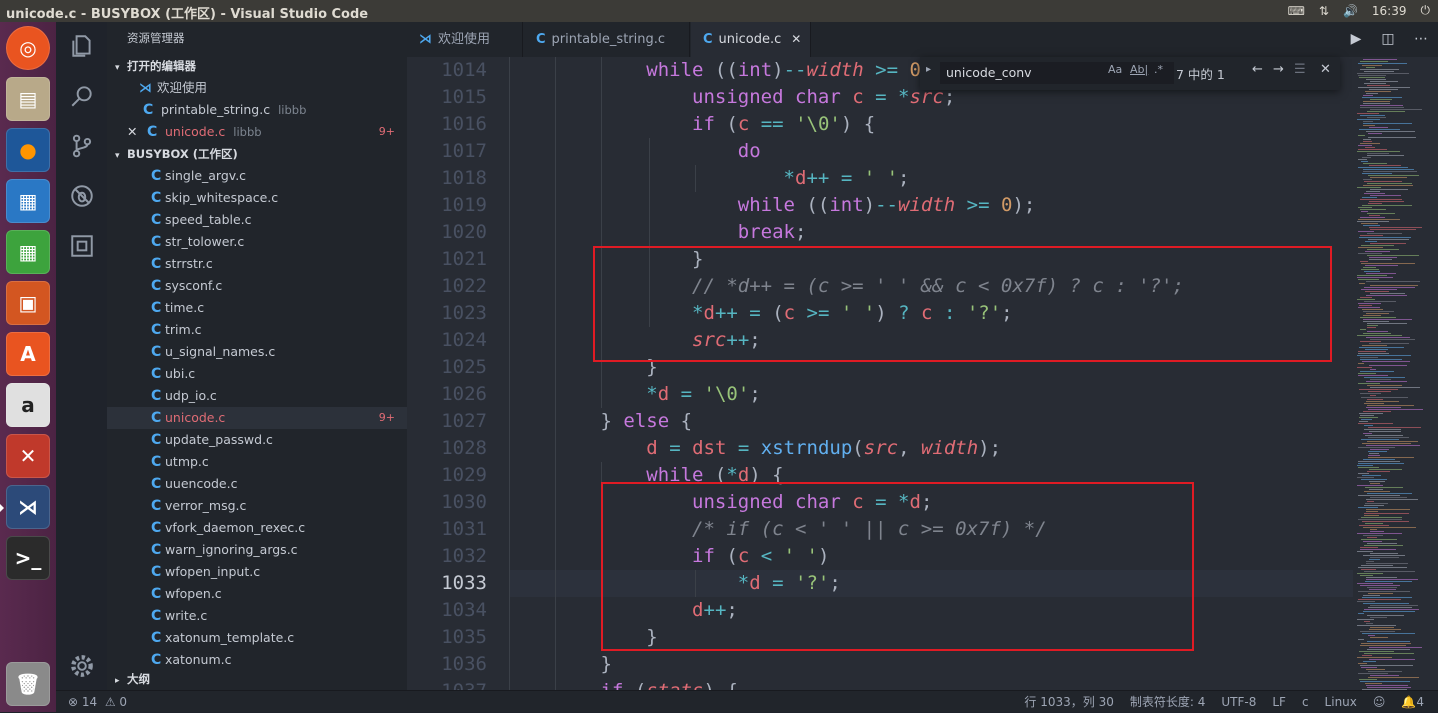 This screenshot has width=1438, height=713. What do you see at coordinates (751, 39) in the screenshot?
I see `tab-unicode: Cunicode.c ✕` at bounding box center [751, 39].